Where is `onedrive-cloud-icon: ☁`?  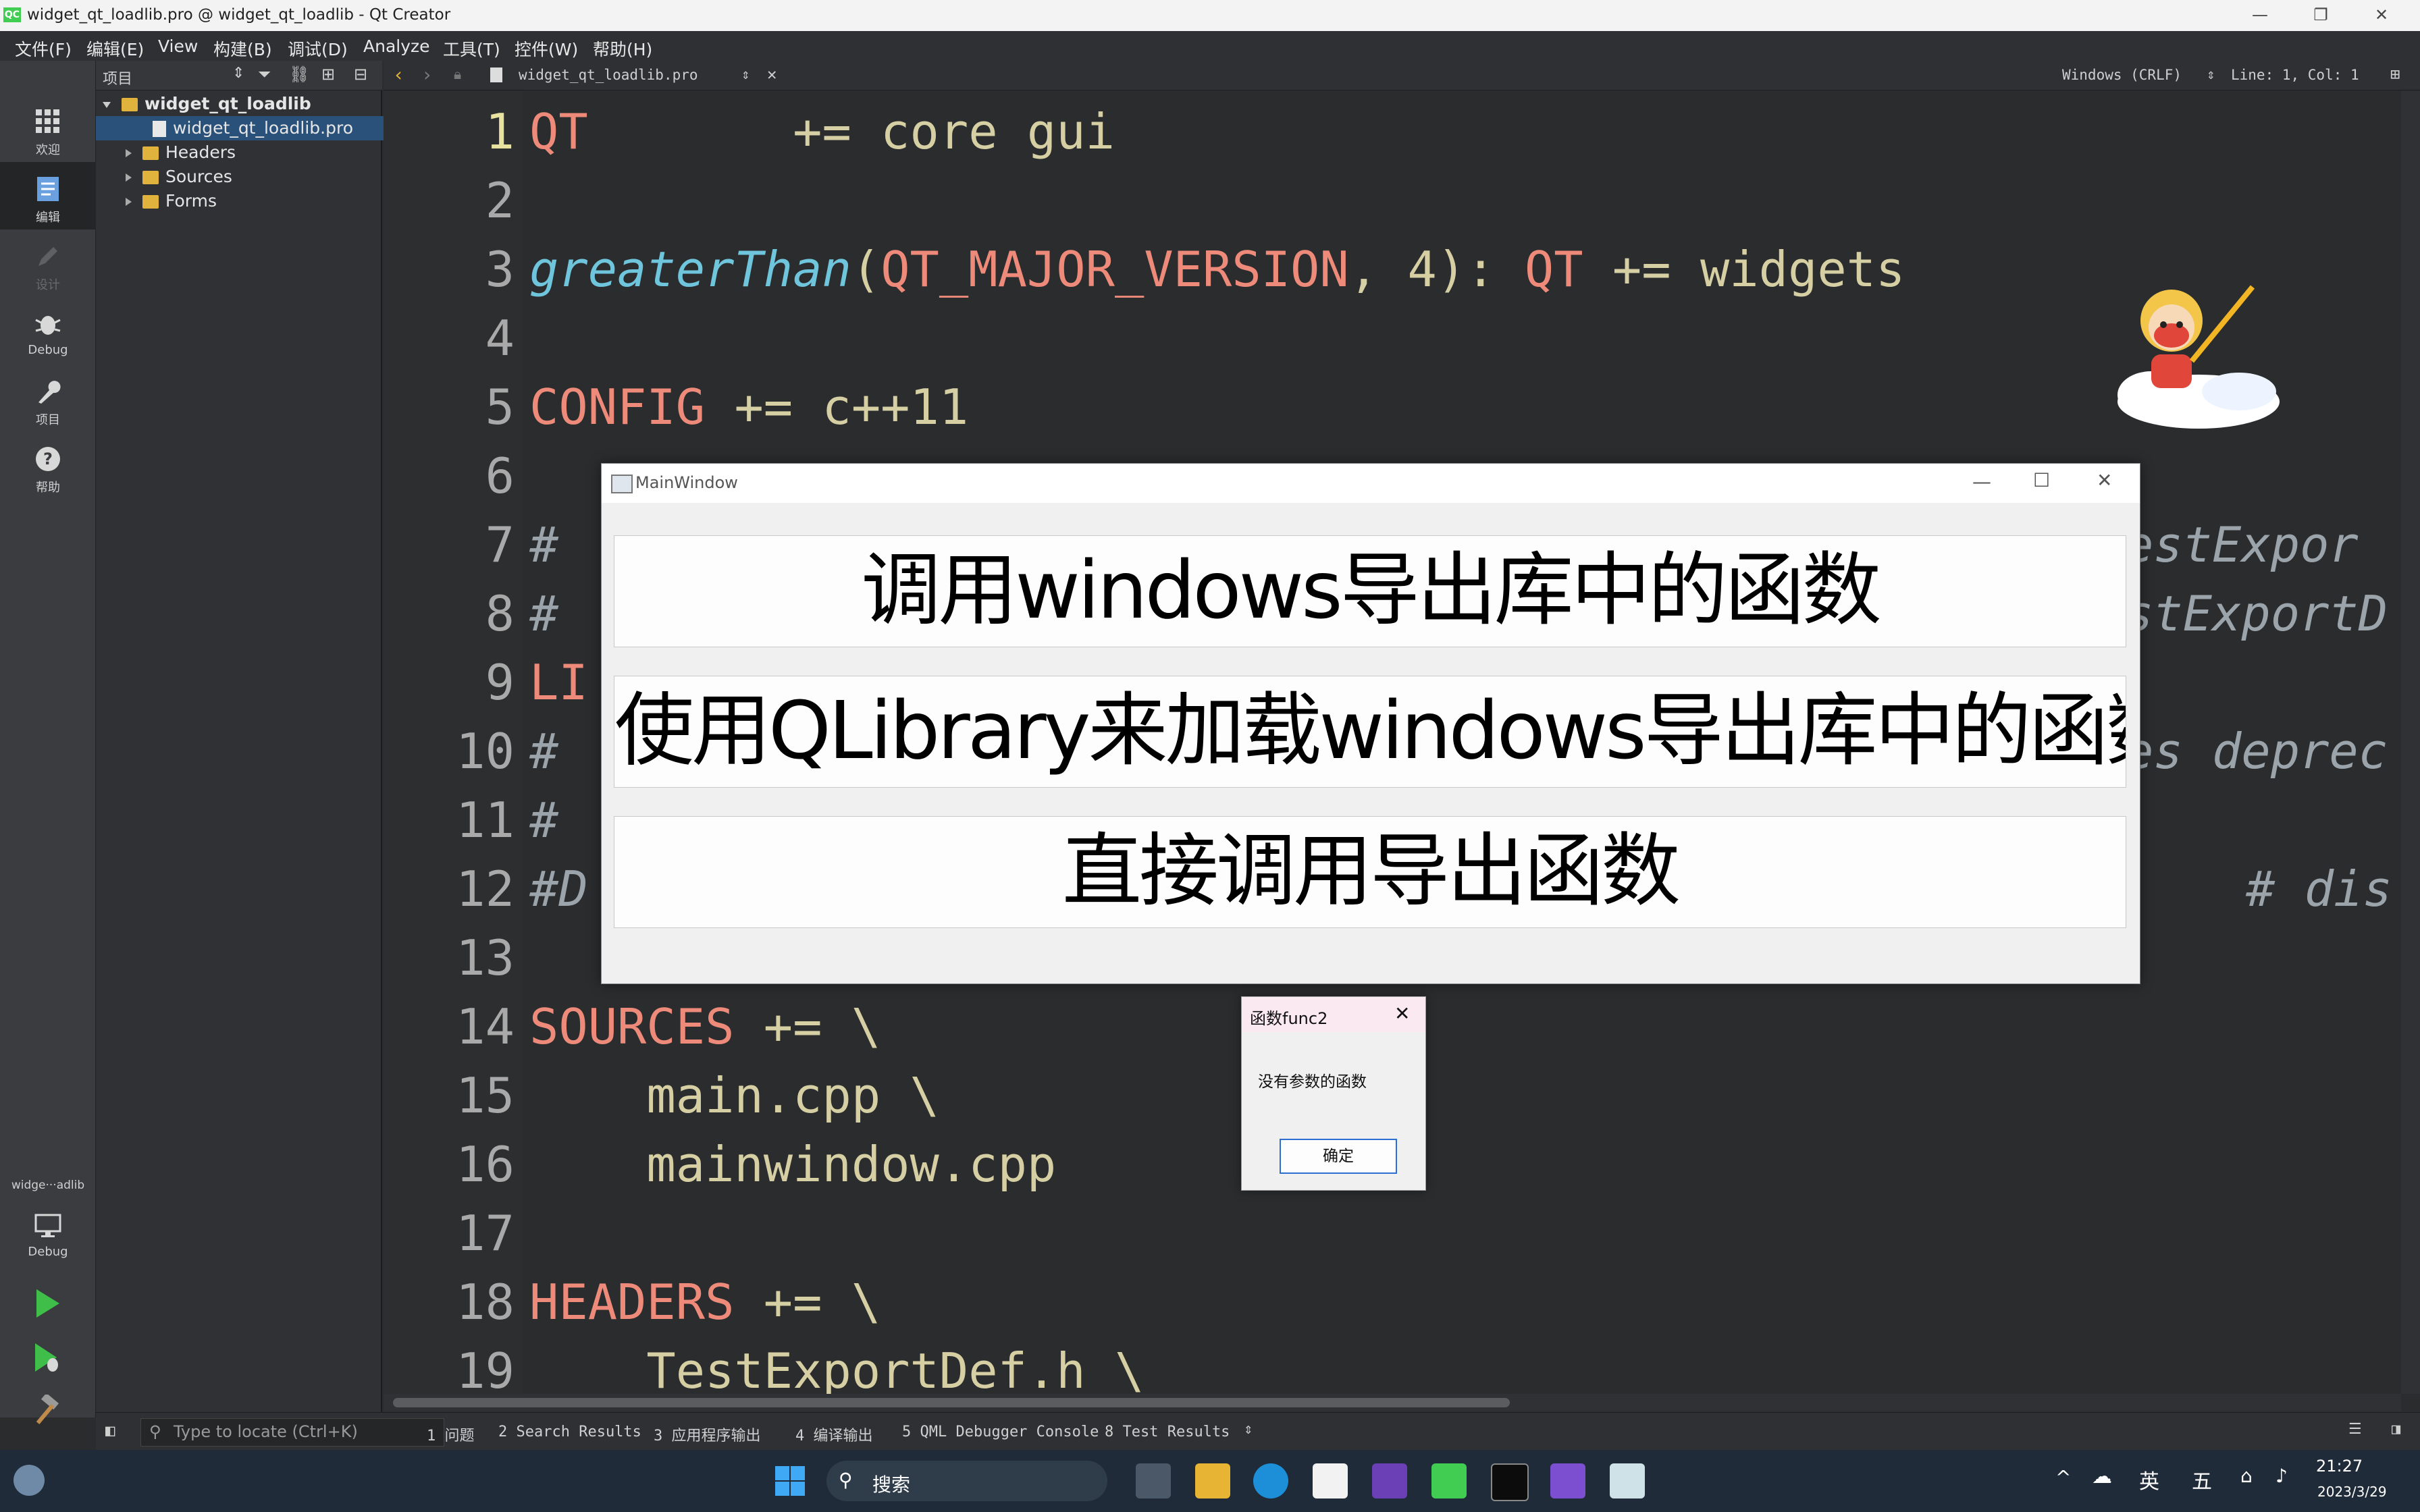
onedrive-cloud-icon: ☁ is located at coordinates (2102, 1476).